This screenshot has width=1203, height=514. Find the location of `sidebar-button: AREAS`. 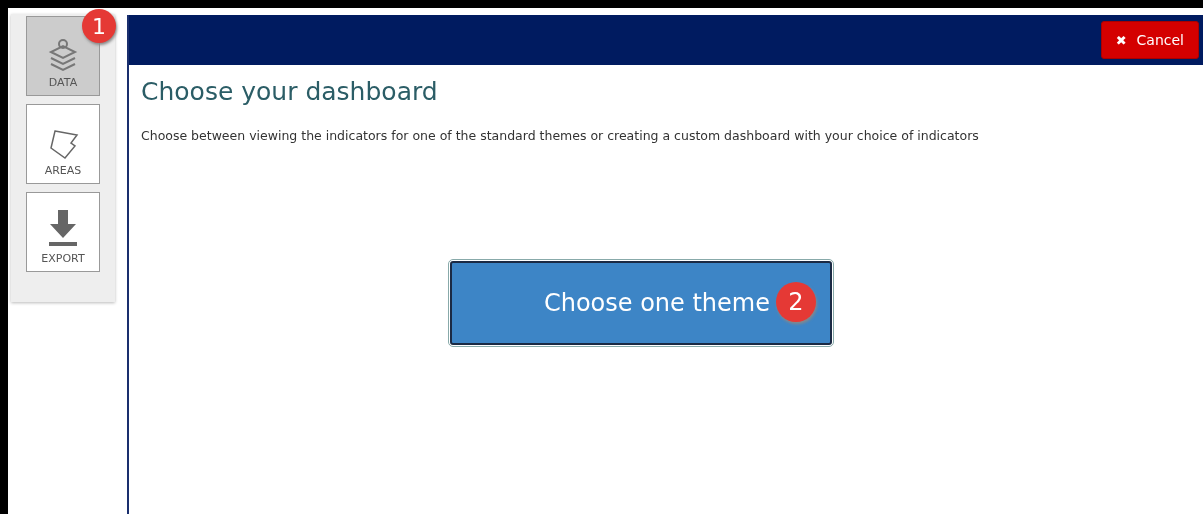

sidebar-button: AREAS is located at coordinates (63, 144).